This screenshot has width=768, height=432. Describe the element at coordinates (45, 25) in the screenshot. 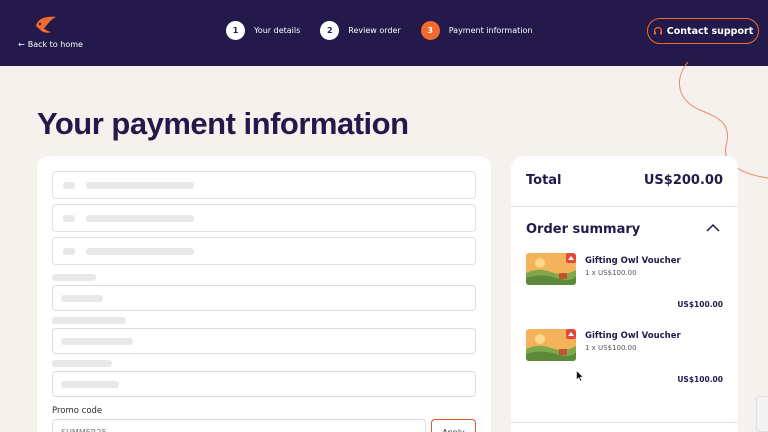

I see `bird-logo-icon` at that location.